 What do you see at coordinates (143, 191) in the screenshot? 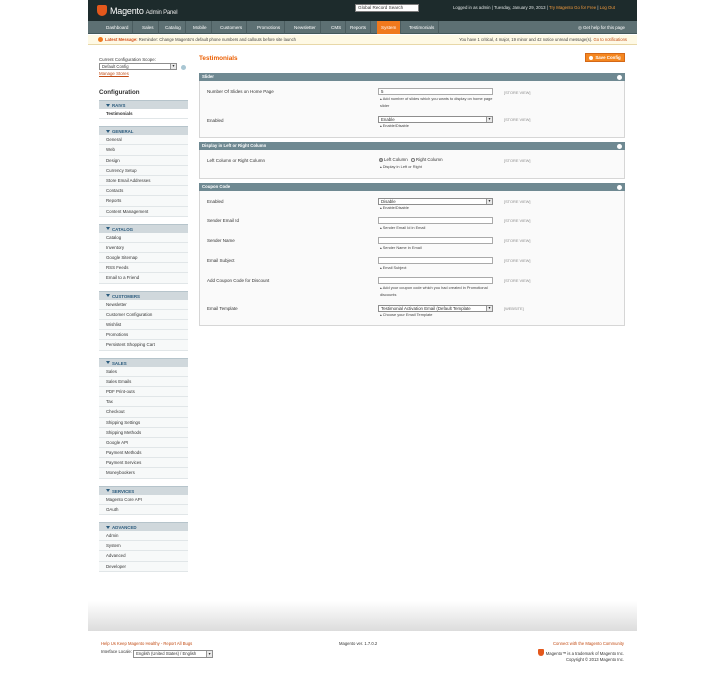
I see `sidebar-item-contacts: Contacts` at bounding box center [143, 191].